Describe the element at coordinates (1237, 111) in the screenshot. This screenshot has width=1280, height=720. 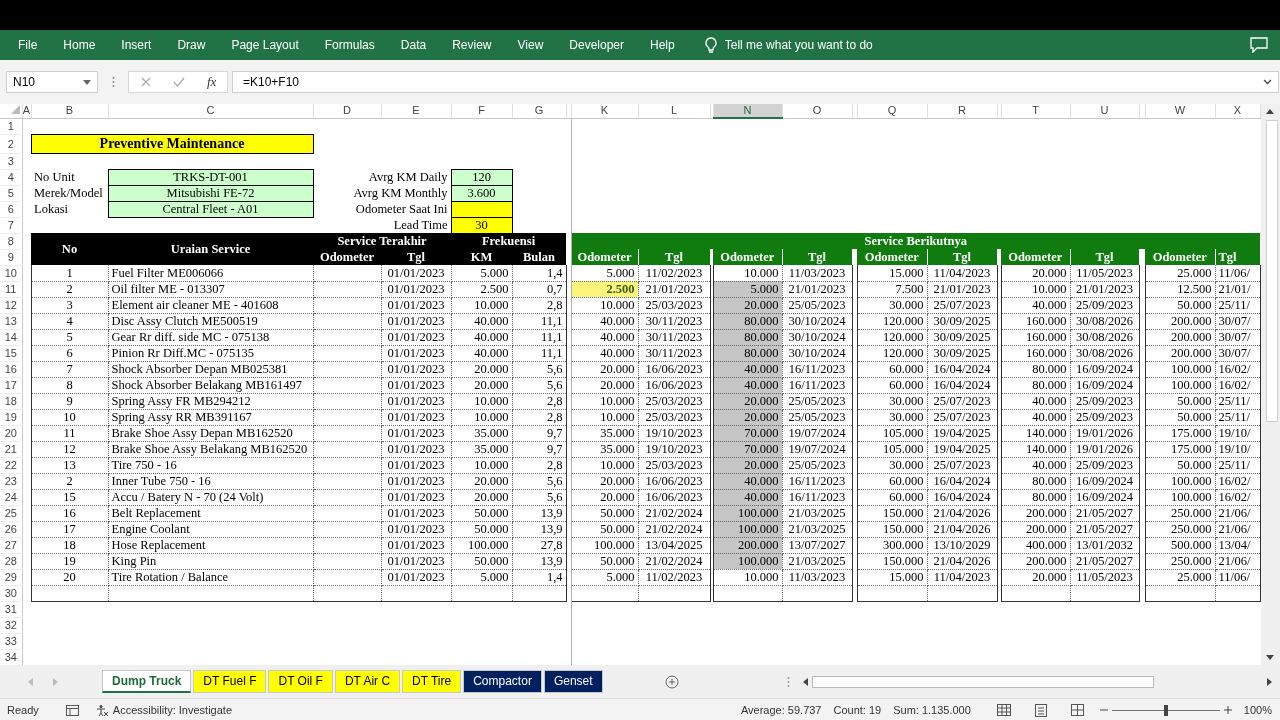
I see `column-header: X` at that location.